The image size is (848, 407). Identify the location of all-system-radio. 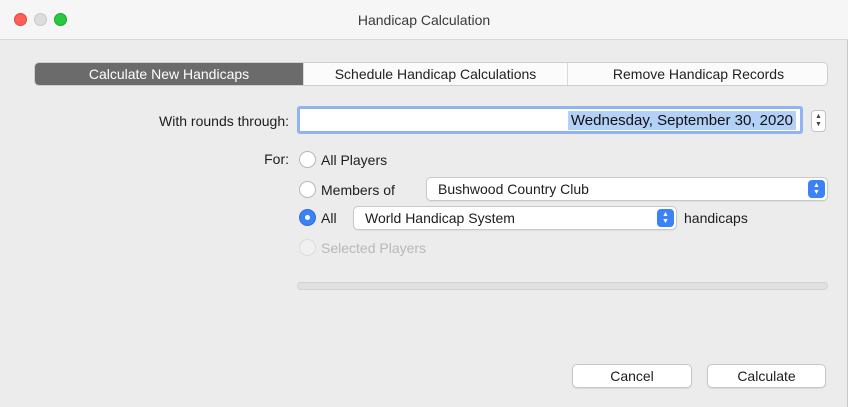
(307, 217).